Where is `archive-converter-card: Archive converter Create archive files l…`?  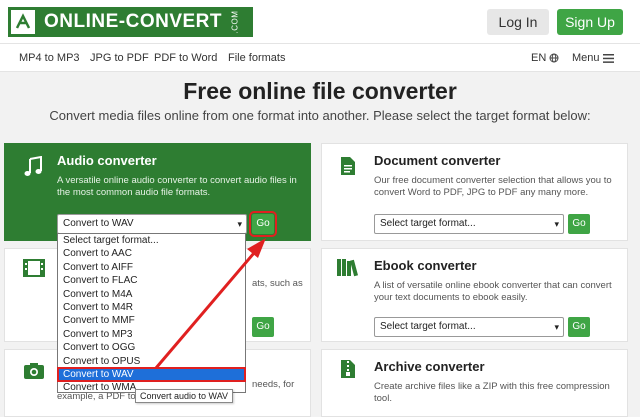
archive-converter-card: Archive converter Create archive files l… is located at coordinates (474, 383).